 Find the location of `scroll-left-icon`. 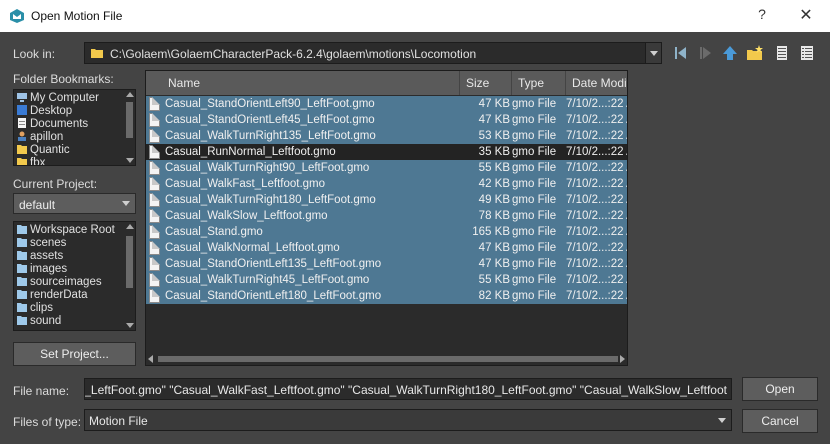

scroll-left-icon is located at coordinates (150, 359).